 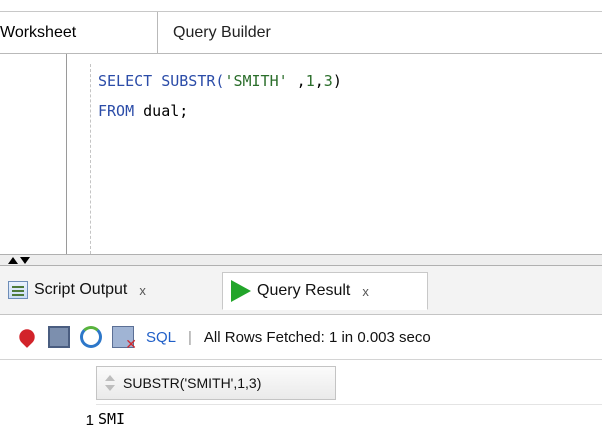 I want to click on row-number-column, so click(x=47, y=403).